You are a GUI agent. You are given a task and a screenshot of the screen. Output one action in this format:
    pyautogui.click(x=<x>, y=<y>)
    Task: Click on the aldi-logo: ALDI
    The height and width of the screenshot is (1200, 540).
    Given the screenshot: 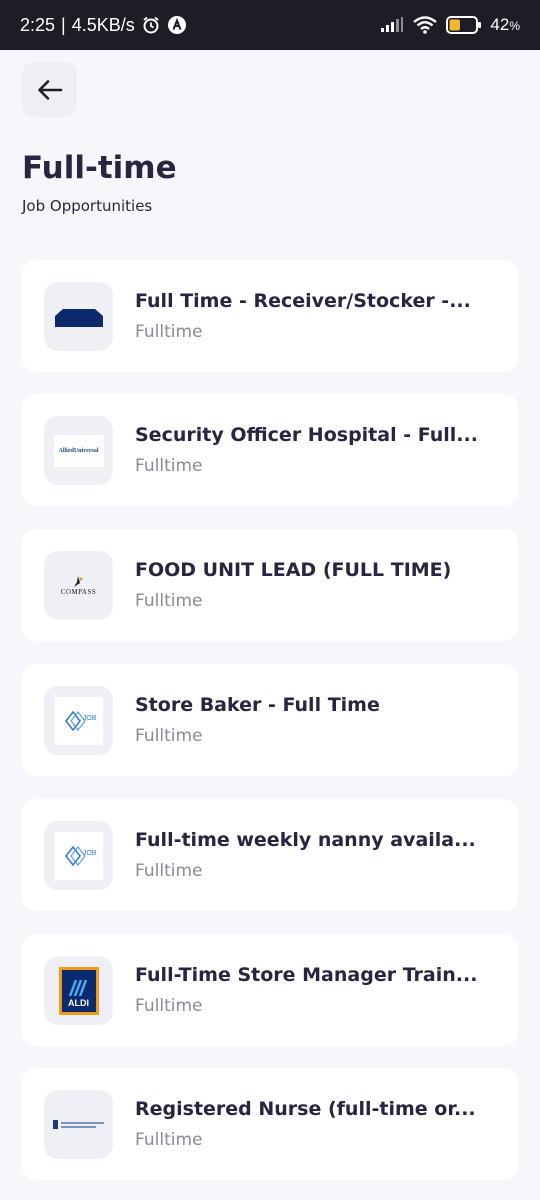 What is the action you would take?
    pyautogui.click(x=78, y=990)
    